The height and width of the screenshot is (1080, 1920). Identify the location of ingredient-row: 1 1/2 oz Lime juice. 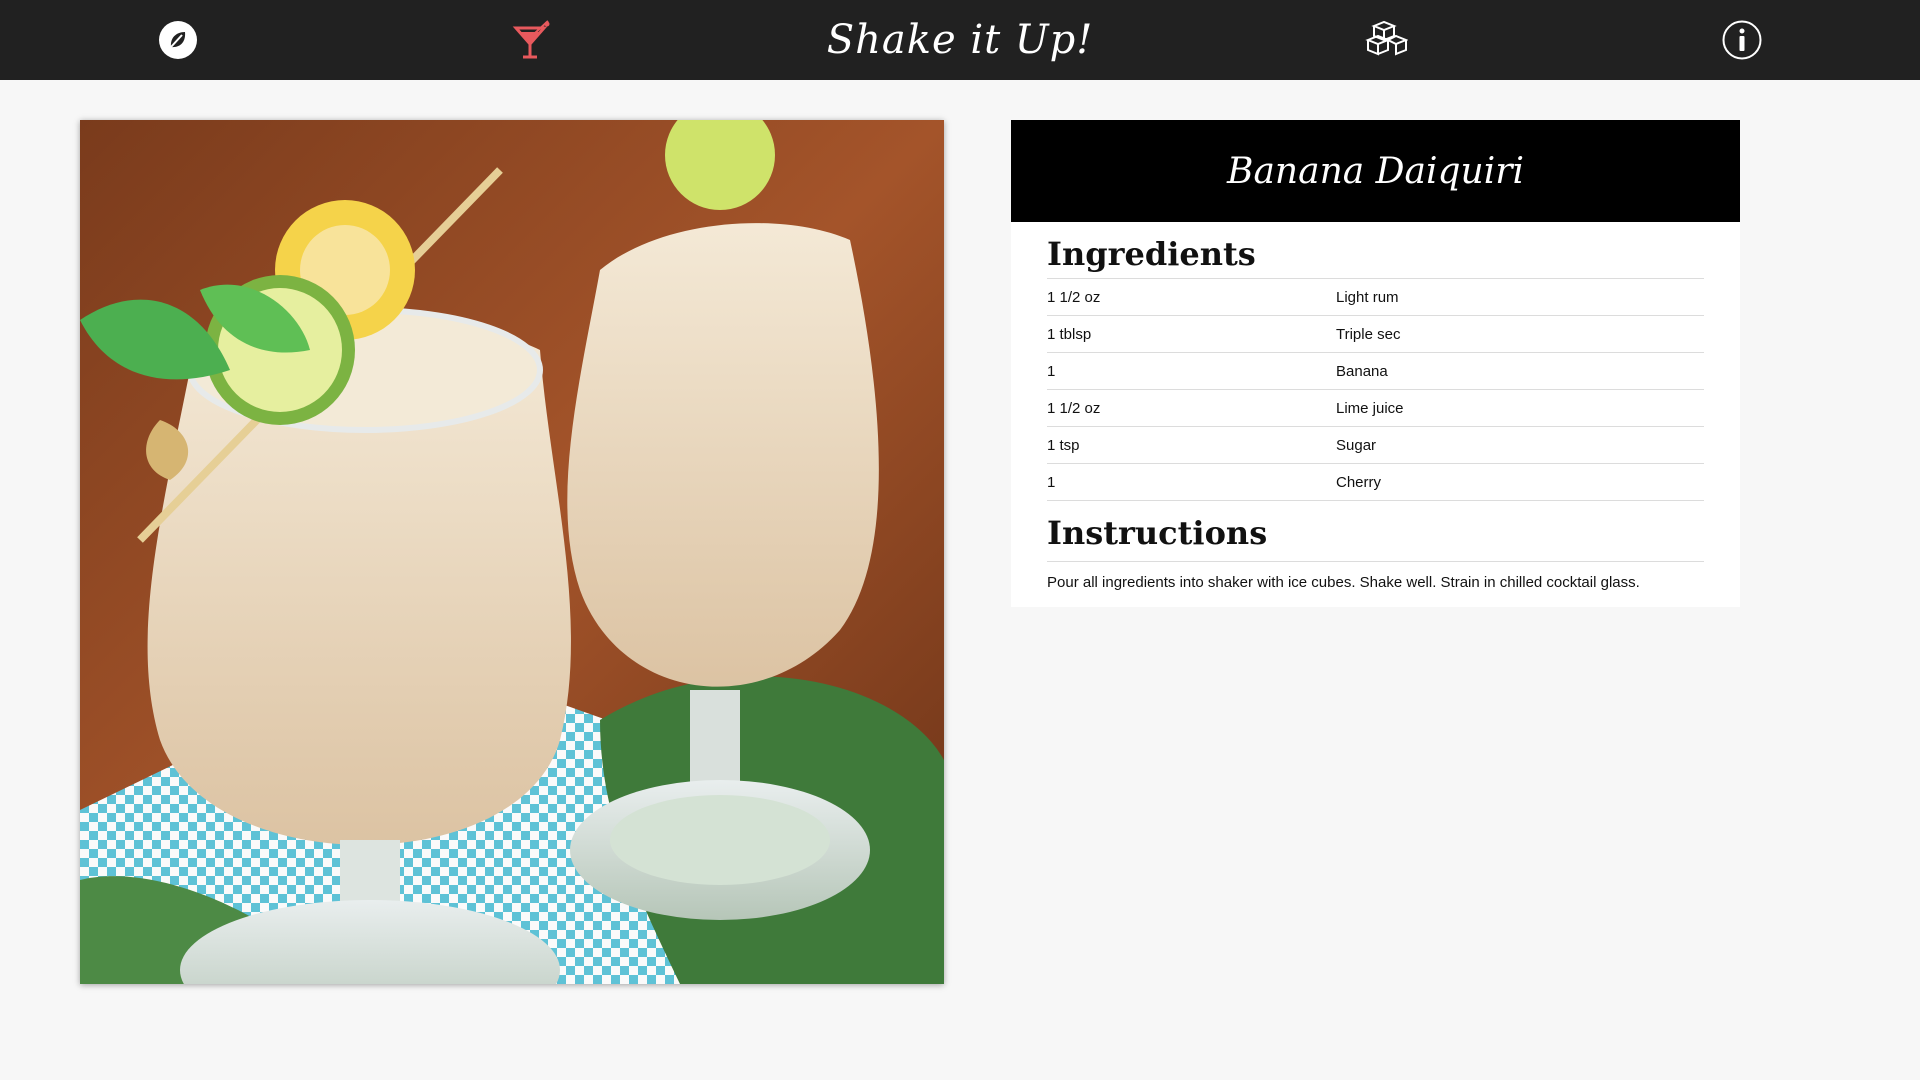
(1375, 408).